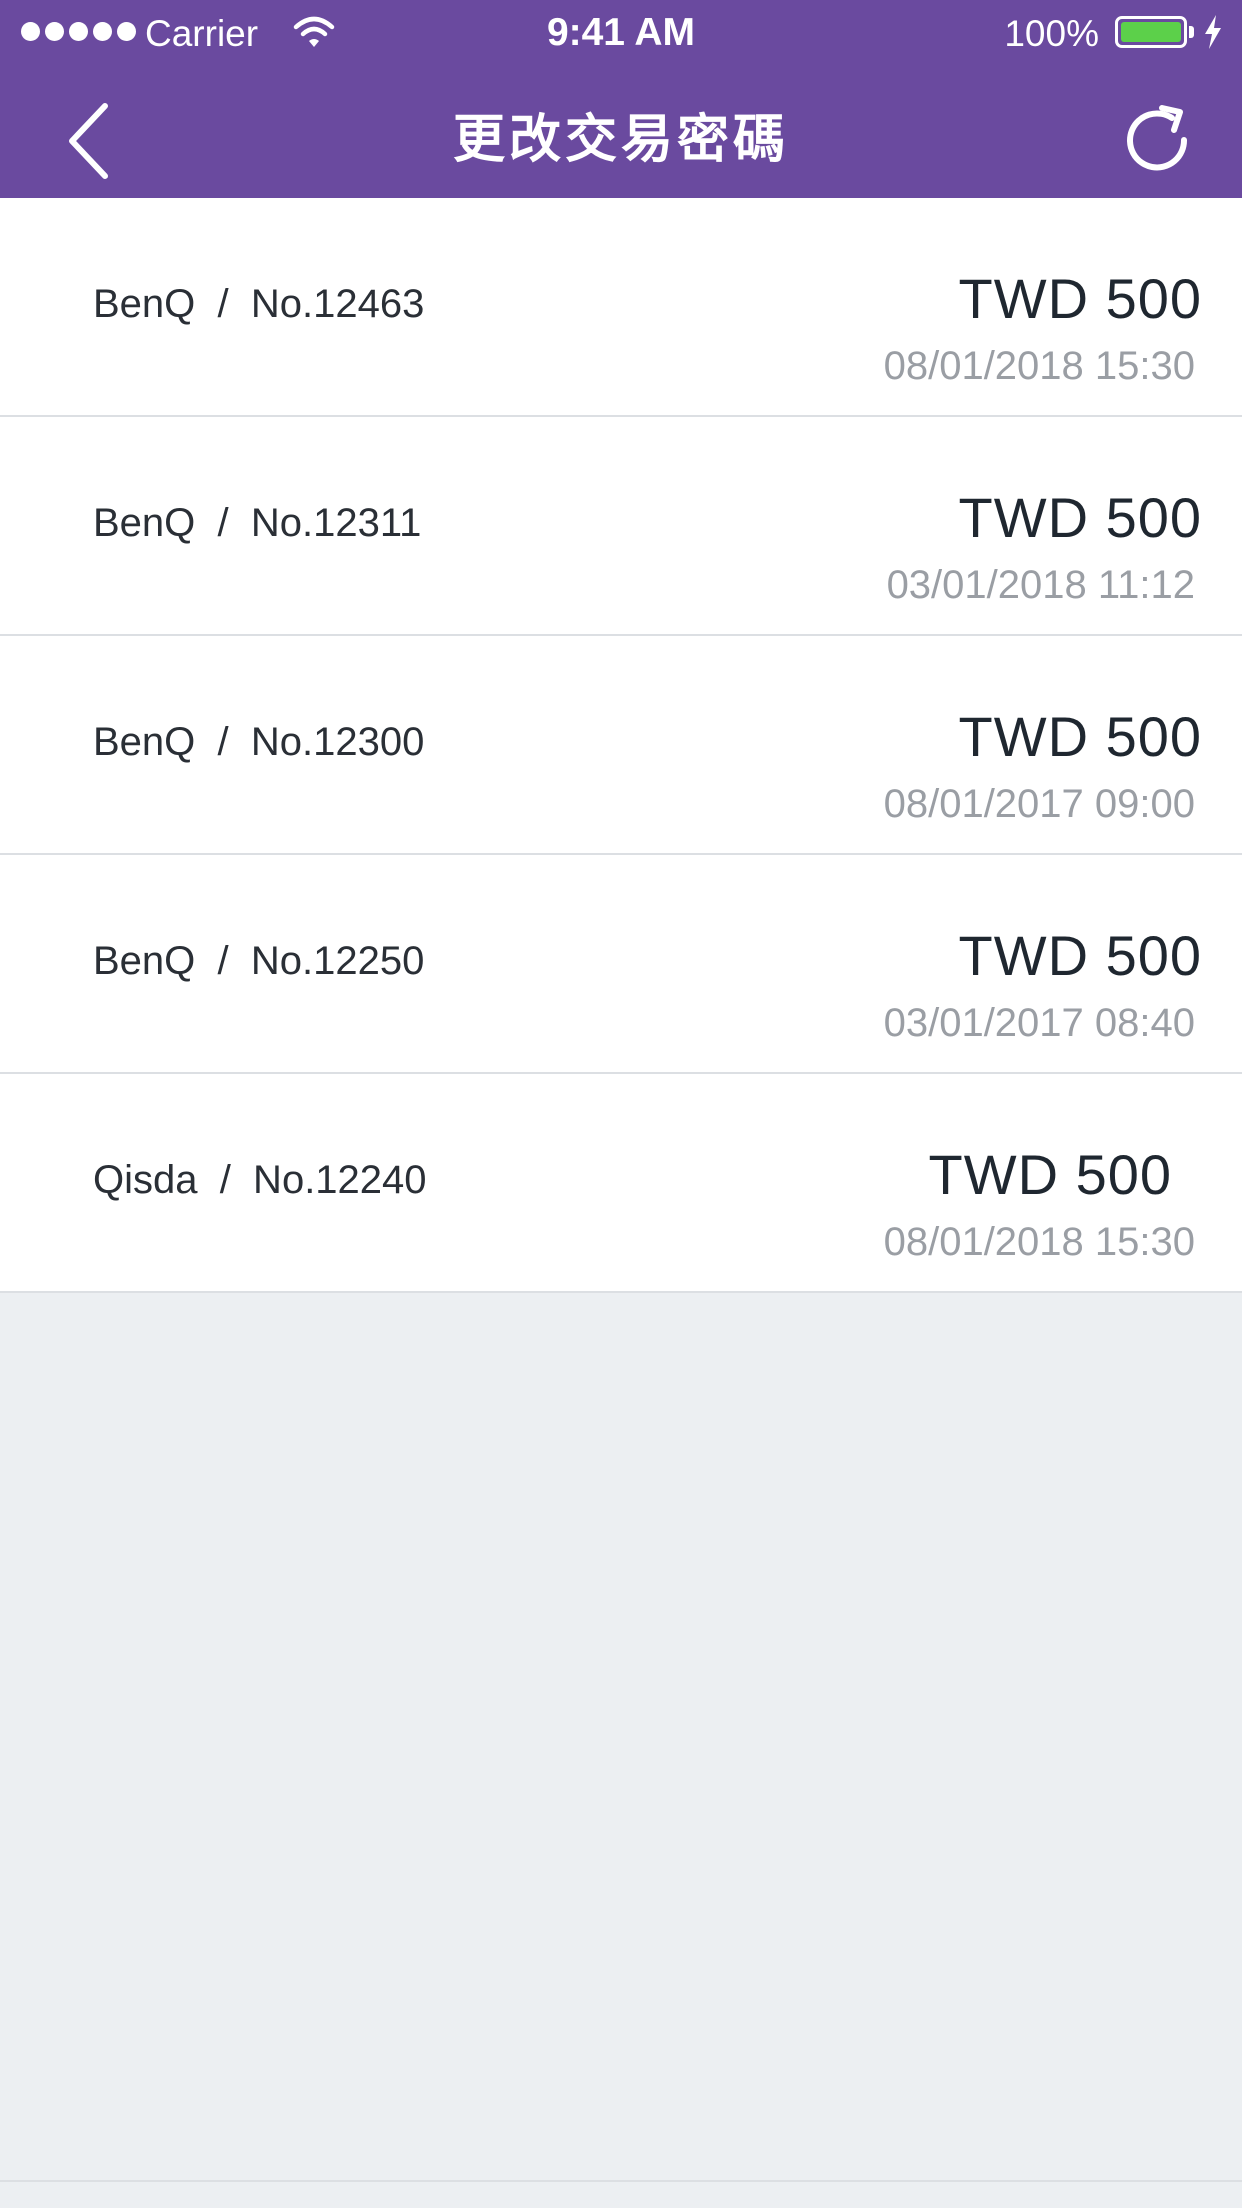 Image resolution: width=1242 pixels, height=2208 pixels. What do you see at coordinates (621, 307) in the screenshot?
I see `transaction-row: BenQ / No.12463 TWD 500 08/01/2018 15:30` at bounding box center [621, 307].